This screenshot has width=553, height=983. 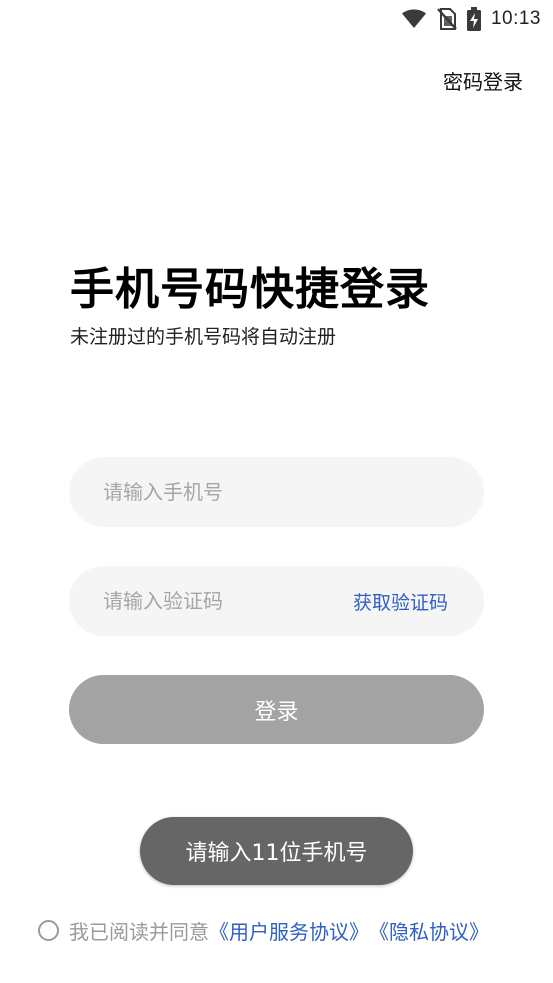 I want to click on status-icons: 10:13, so click(x=471, y=19).